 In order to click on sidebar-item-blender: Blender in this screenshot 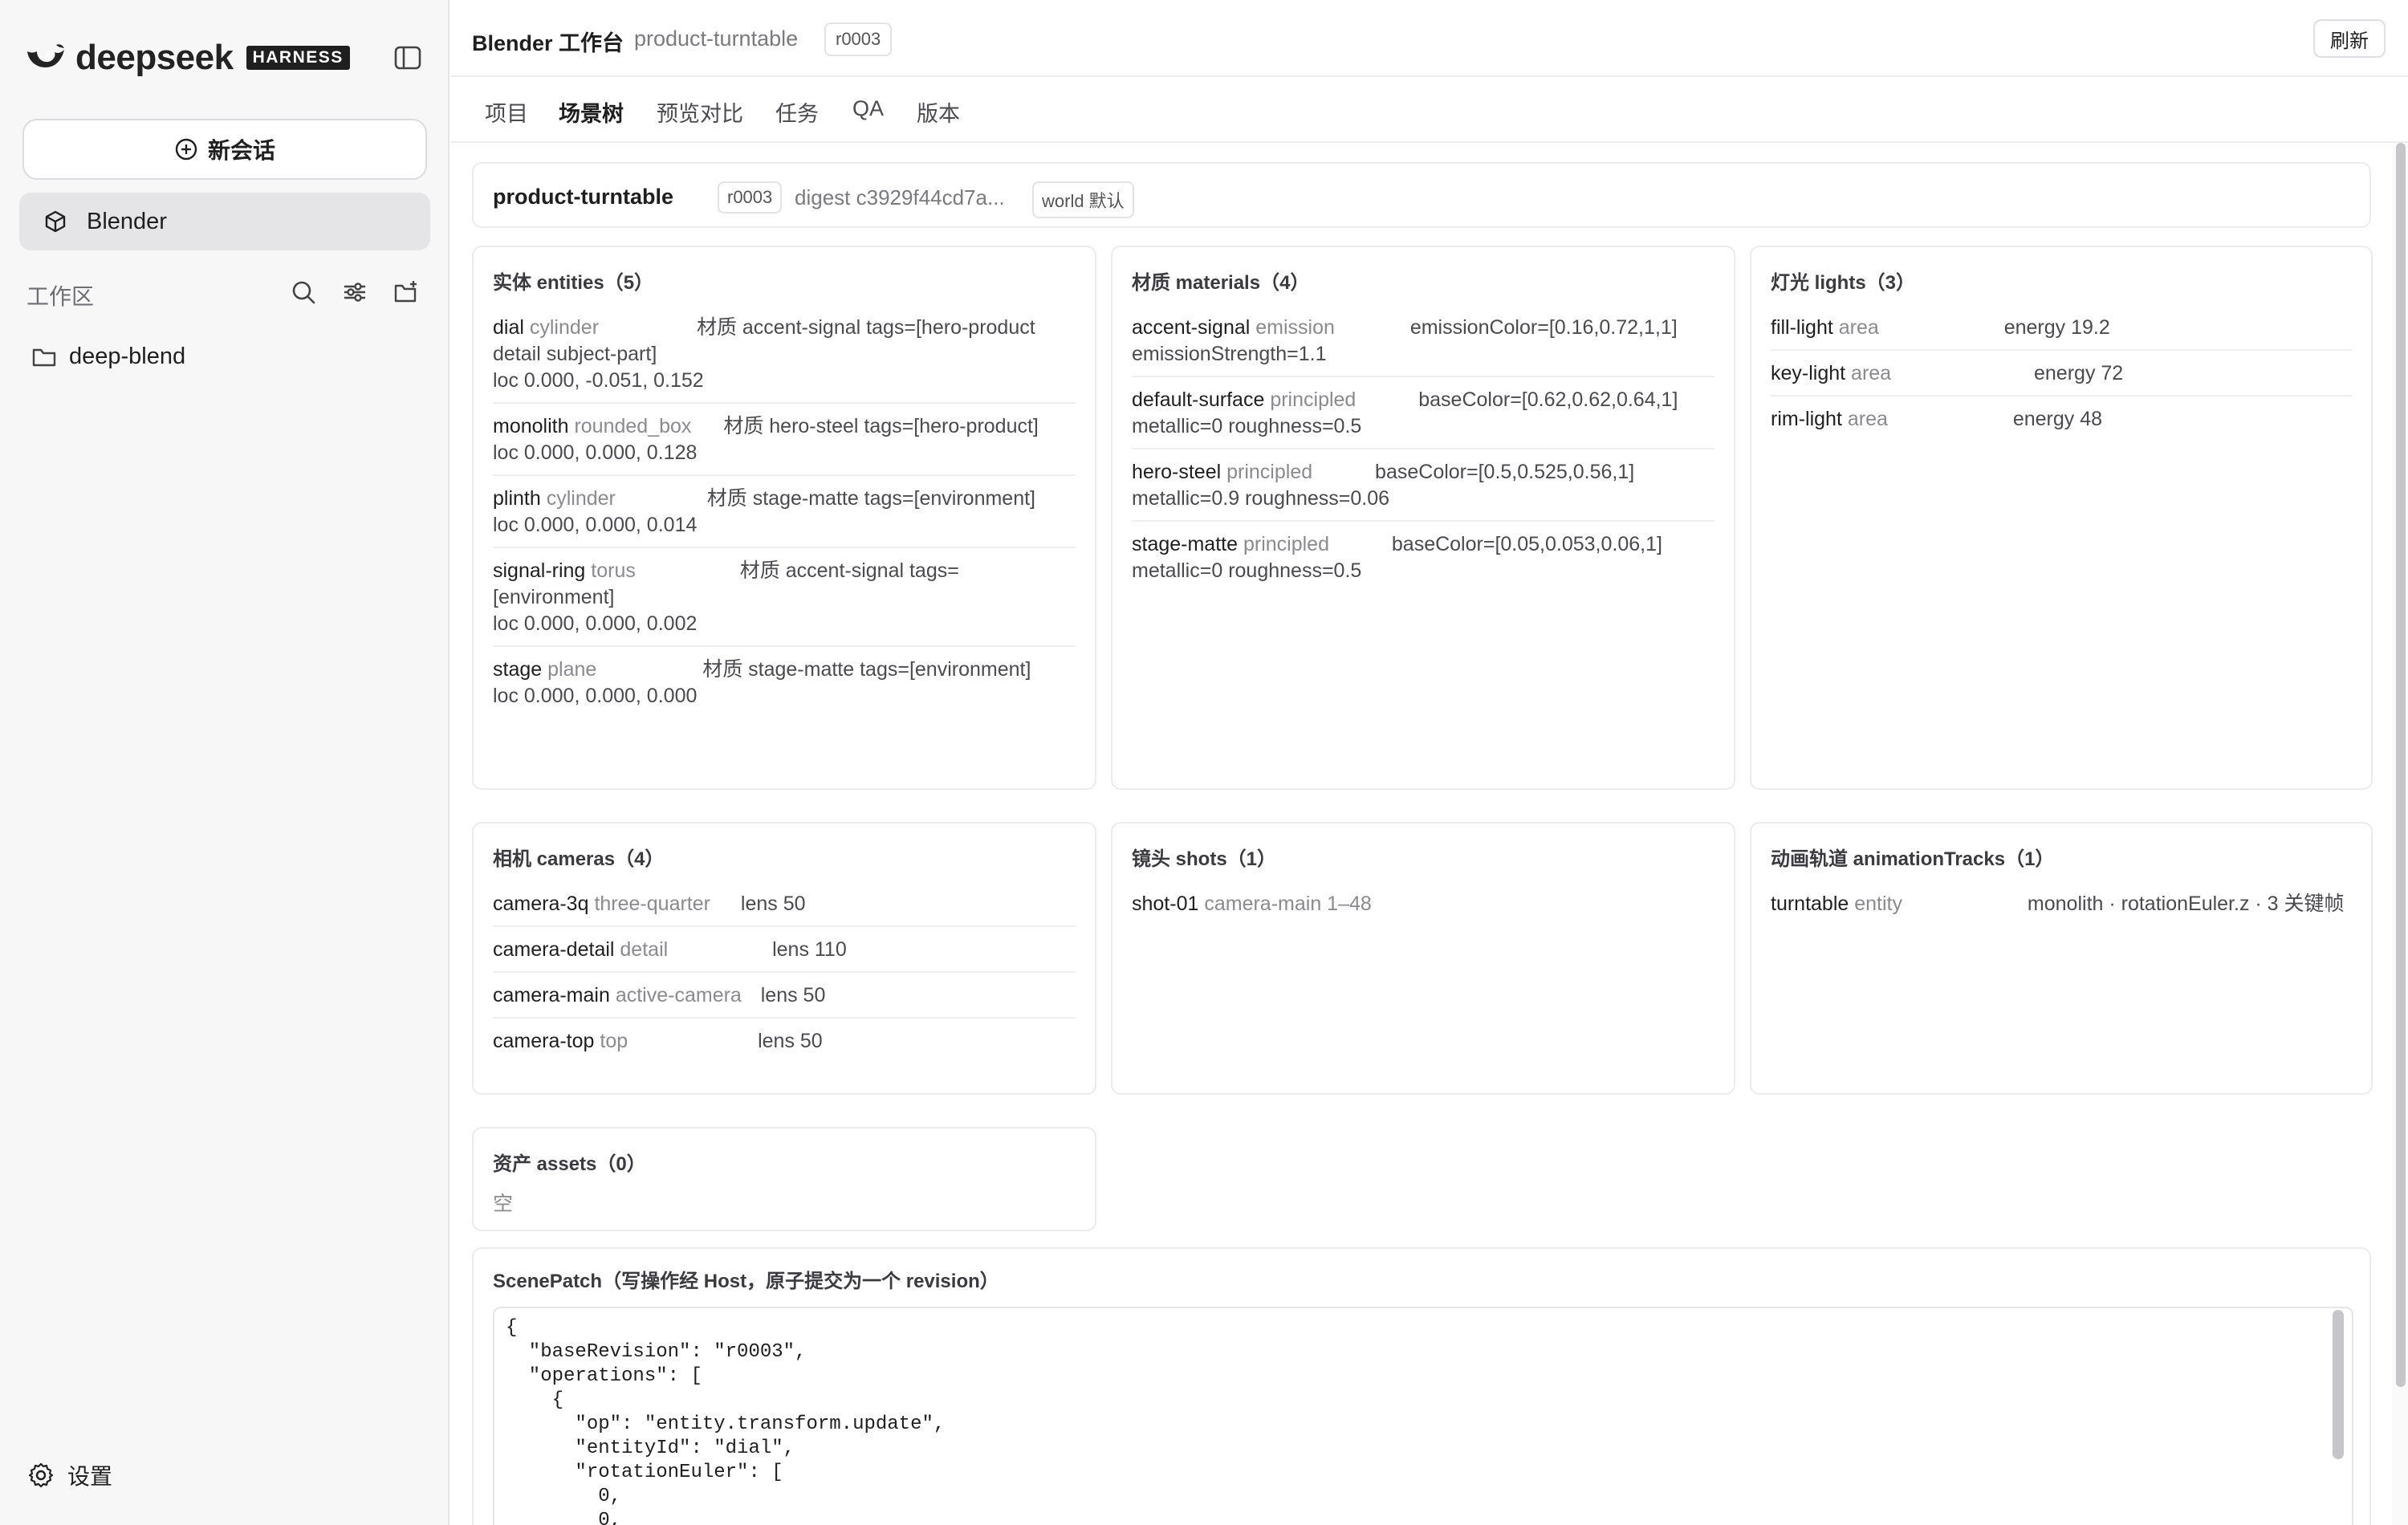, I will do `click(224, 221)`.